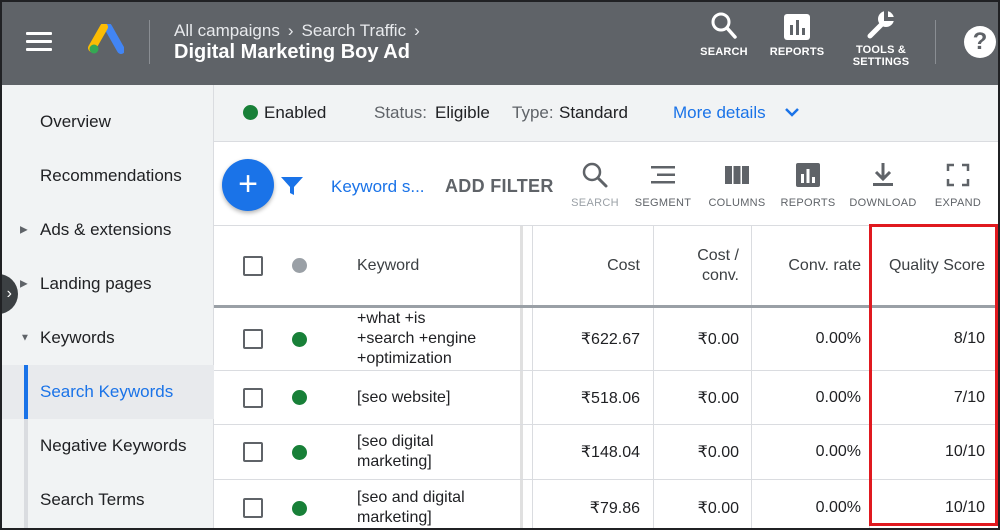 This screenshot has width=1000, height=530. What do you see at coordinates (719, 113) in the screenshot?
I see `more-details-link: More details` at bounding box center [719, 113].